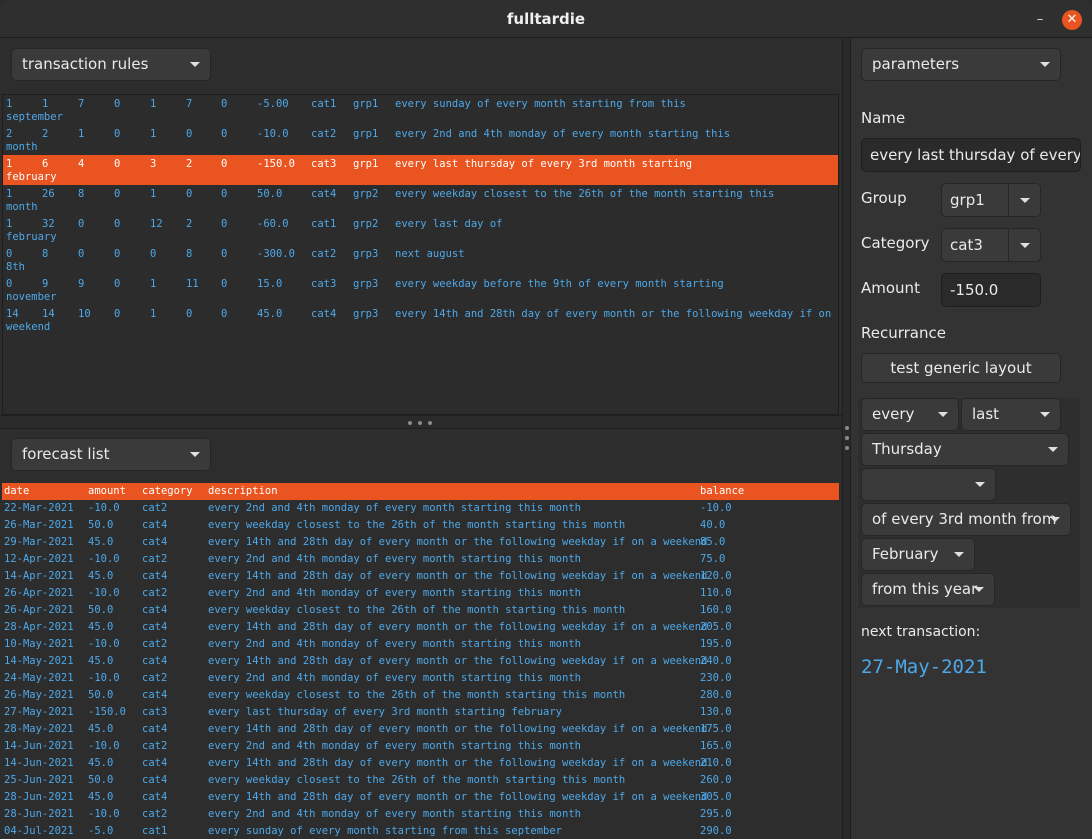 This screenshot has width=1092, height=839. I want to click on forecast-cell: 120.0, so click(716, 576).